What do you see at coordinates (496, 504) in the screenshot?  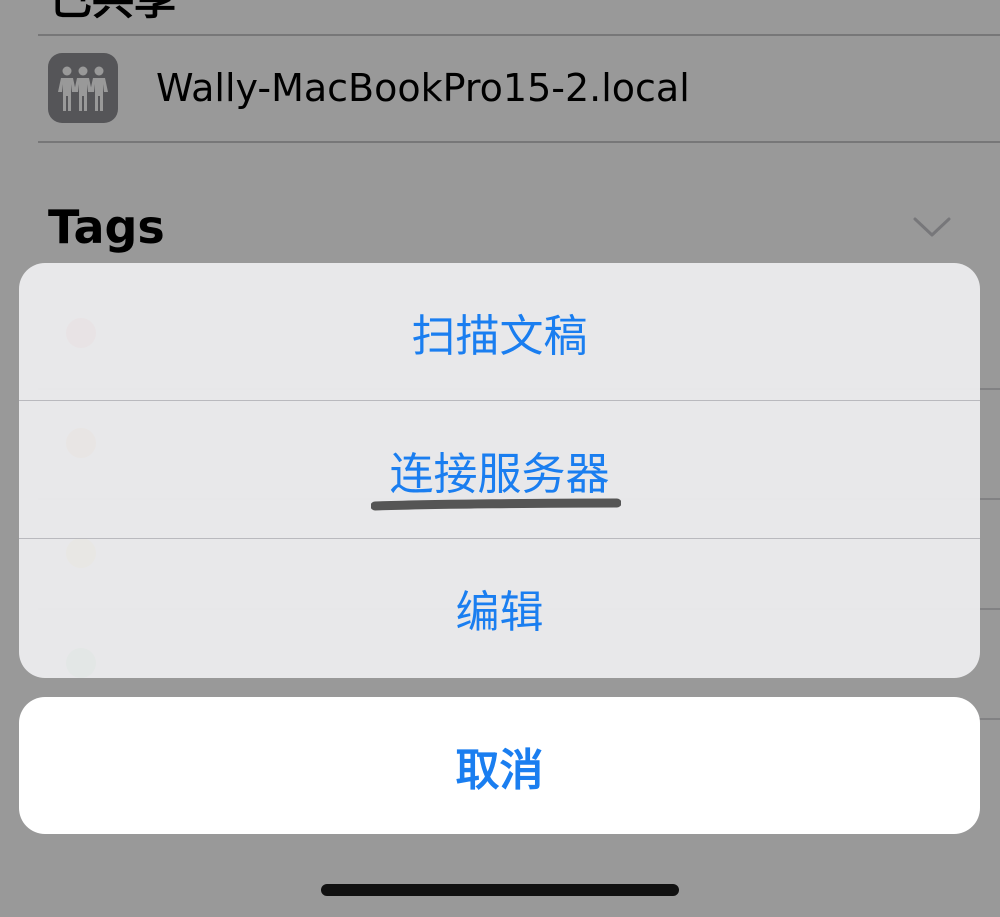 I see `underline-annotation` at bounding box center [496, 504].